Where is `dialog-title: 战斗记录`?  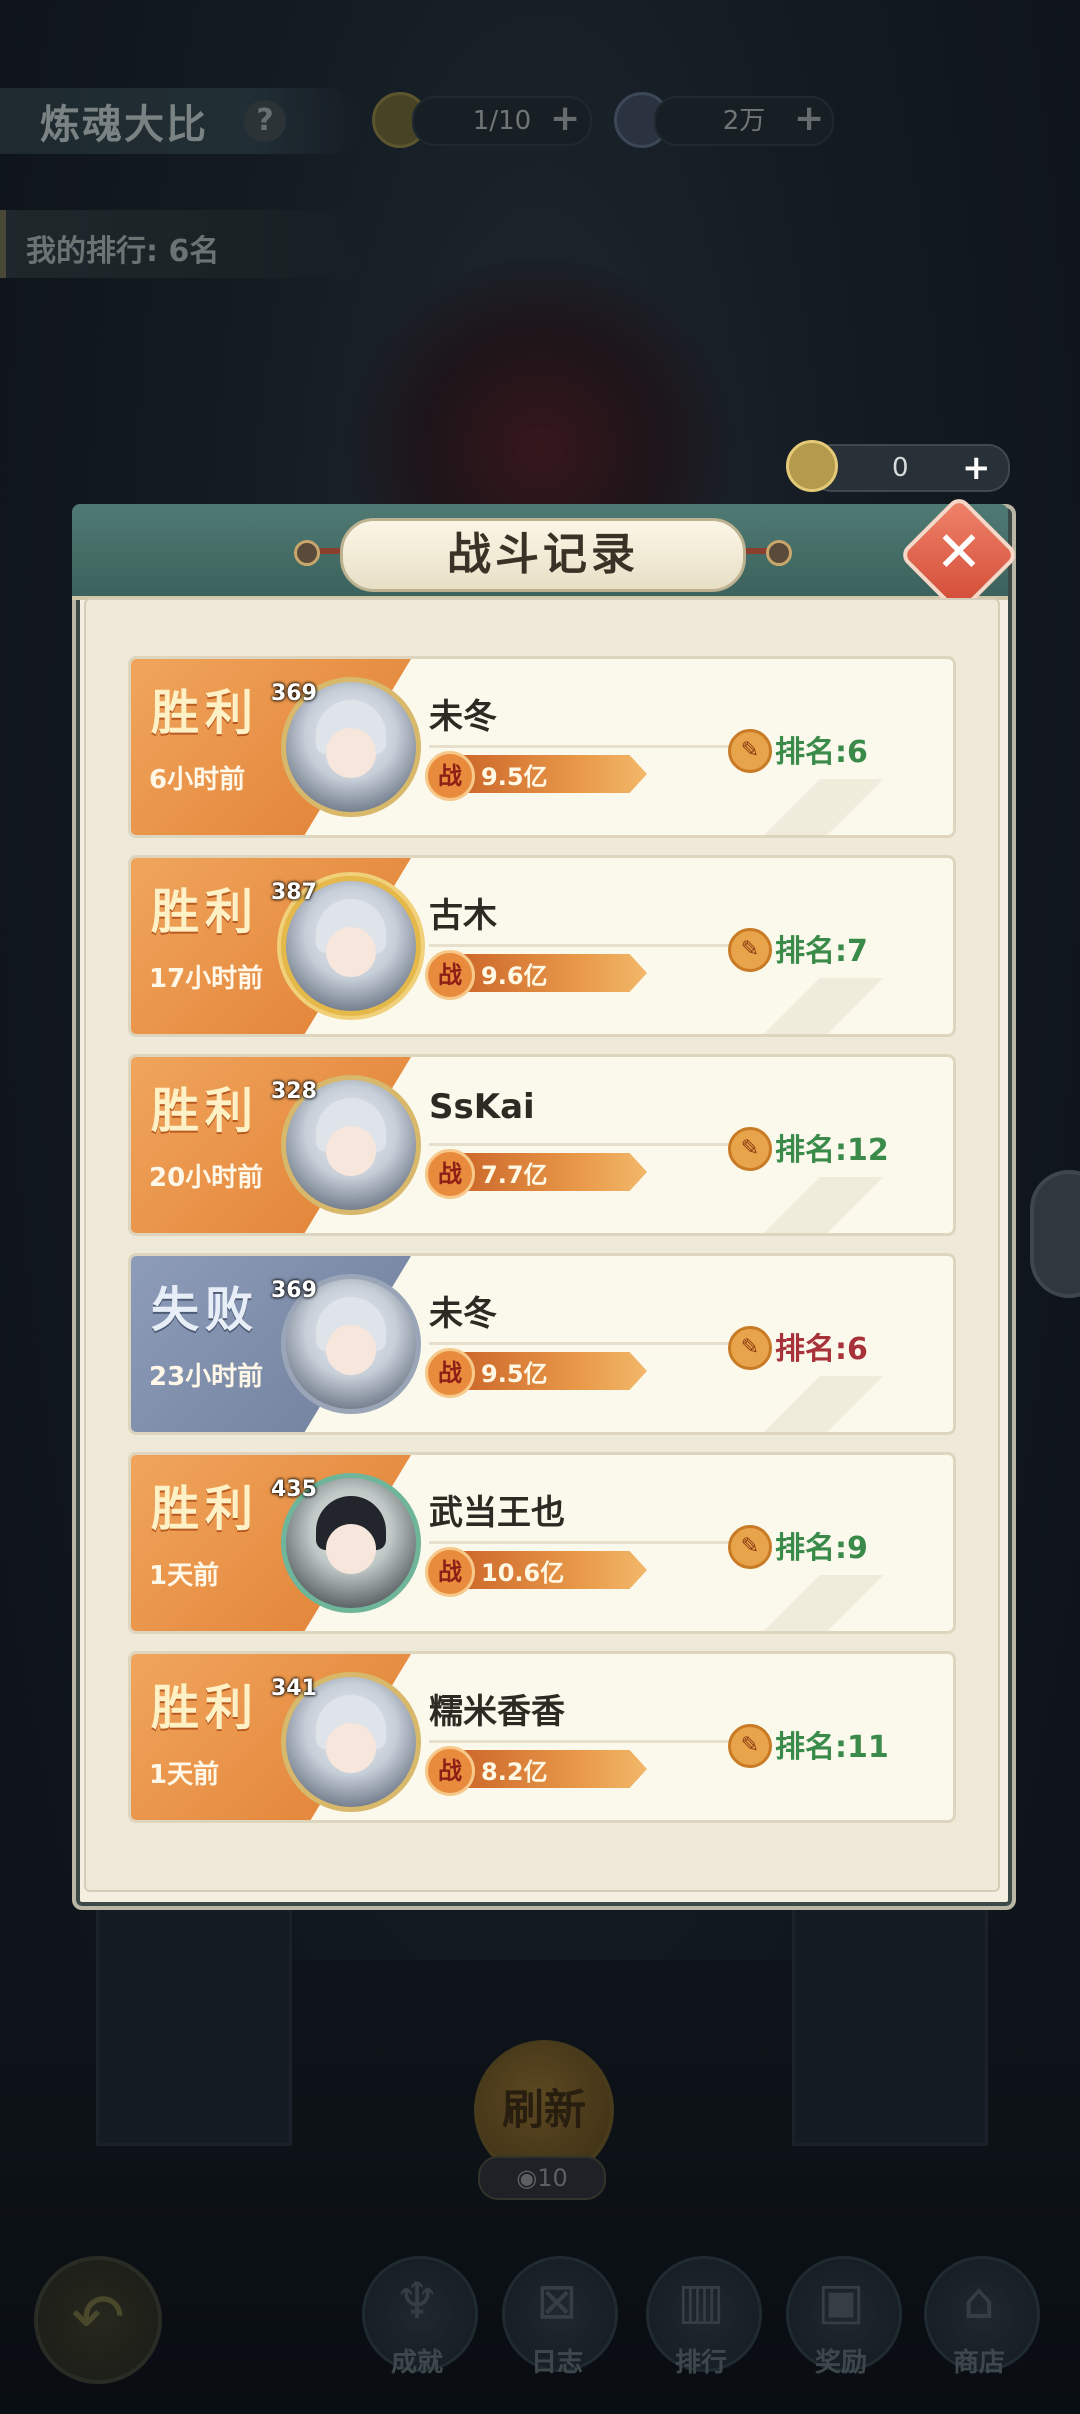 dialog-title: 战斗记录 is located at coordinates (543, 555).